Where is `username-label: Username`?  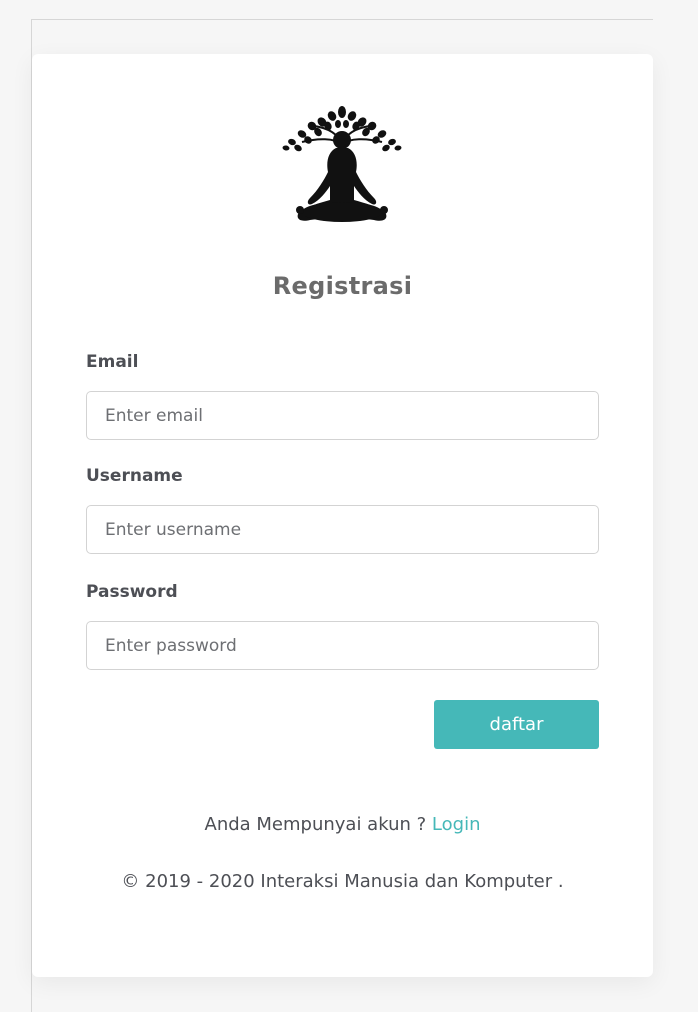 username-label: Username is located at coordinates (134, 476).